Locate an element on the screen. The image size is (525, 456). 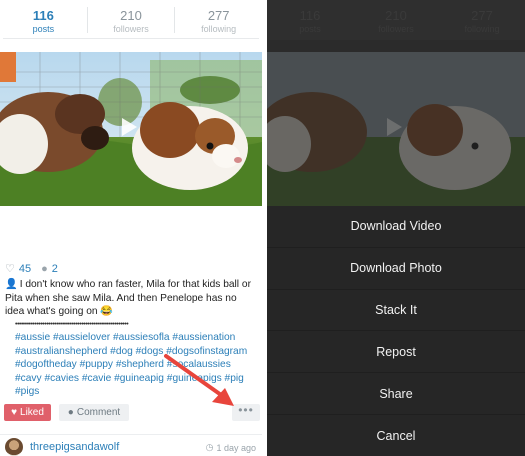
dimmed-stat-following: 277 following is located at coordinates (482, 20).